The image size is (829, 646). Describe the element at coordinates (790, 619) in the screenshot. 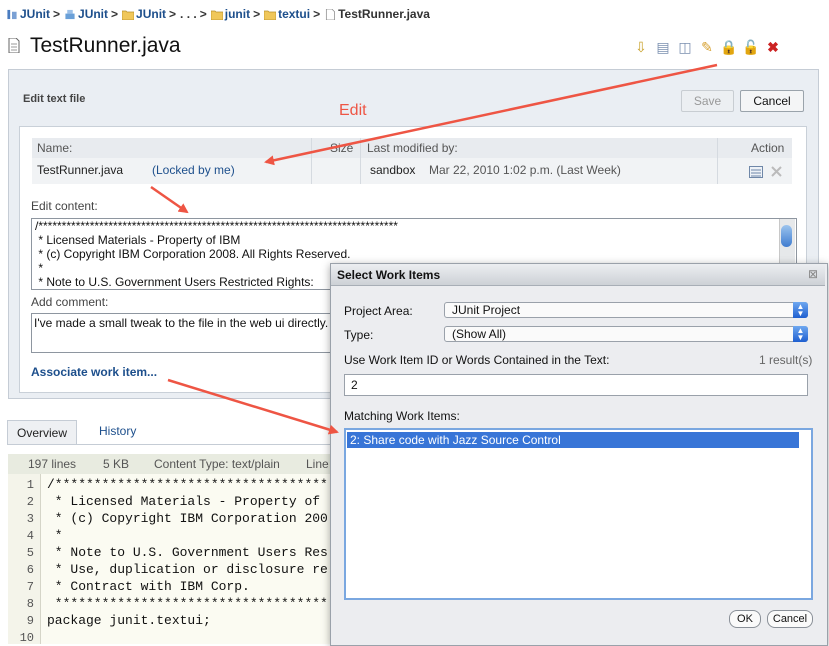

I see `dialog-cancel-button: Cancel` at that location.